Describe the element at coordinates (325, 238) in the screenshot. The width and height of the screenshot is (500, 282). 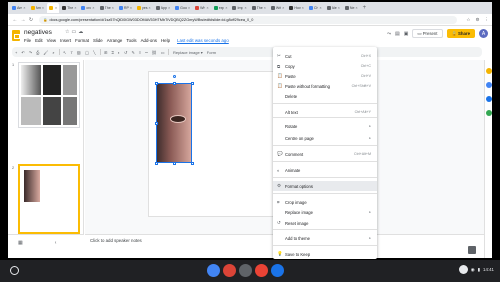
I see `menu-item-add-to-theme: Add to theme ▸` at that location.